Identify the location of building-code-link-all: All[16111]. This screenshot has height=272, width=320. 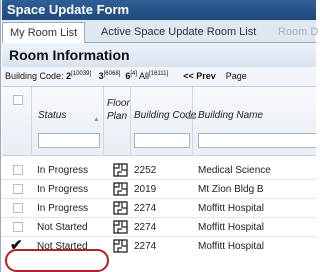
(153, 76).